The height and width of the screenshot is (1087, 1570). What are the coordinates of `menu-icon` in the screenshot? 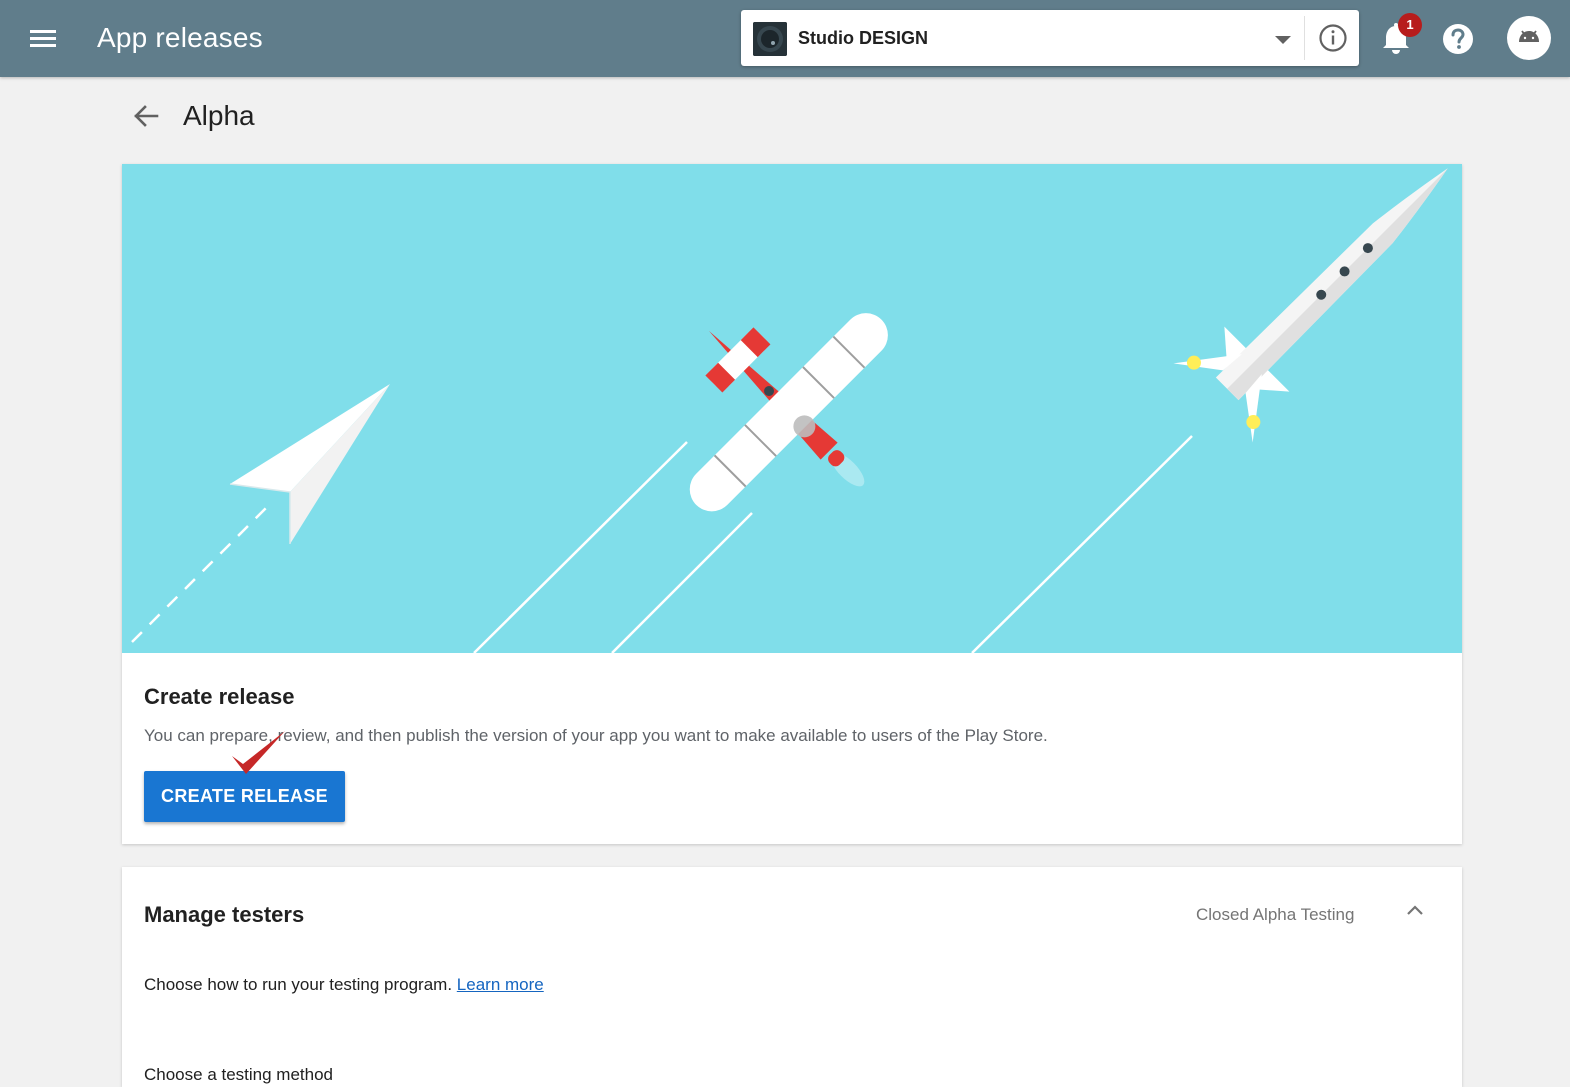 It's located at (43, 39).